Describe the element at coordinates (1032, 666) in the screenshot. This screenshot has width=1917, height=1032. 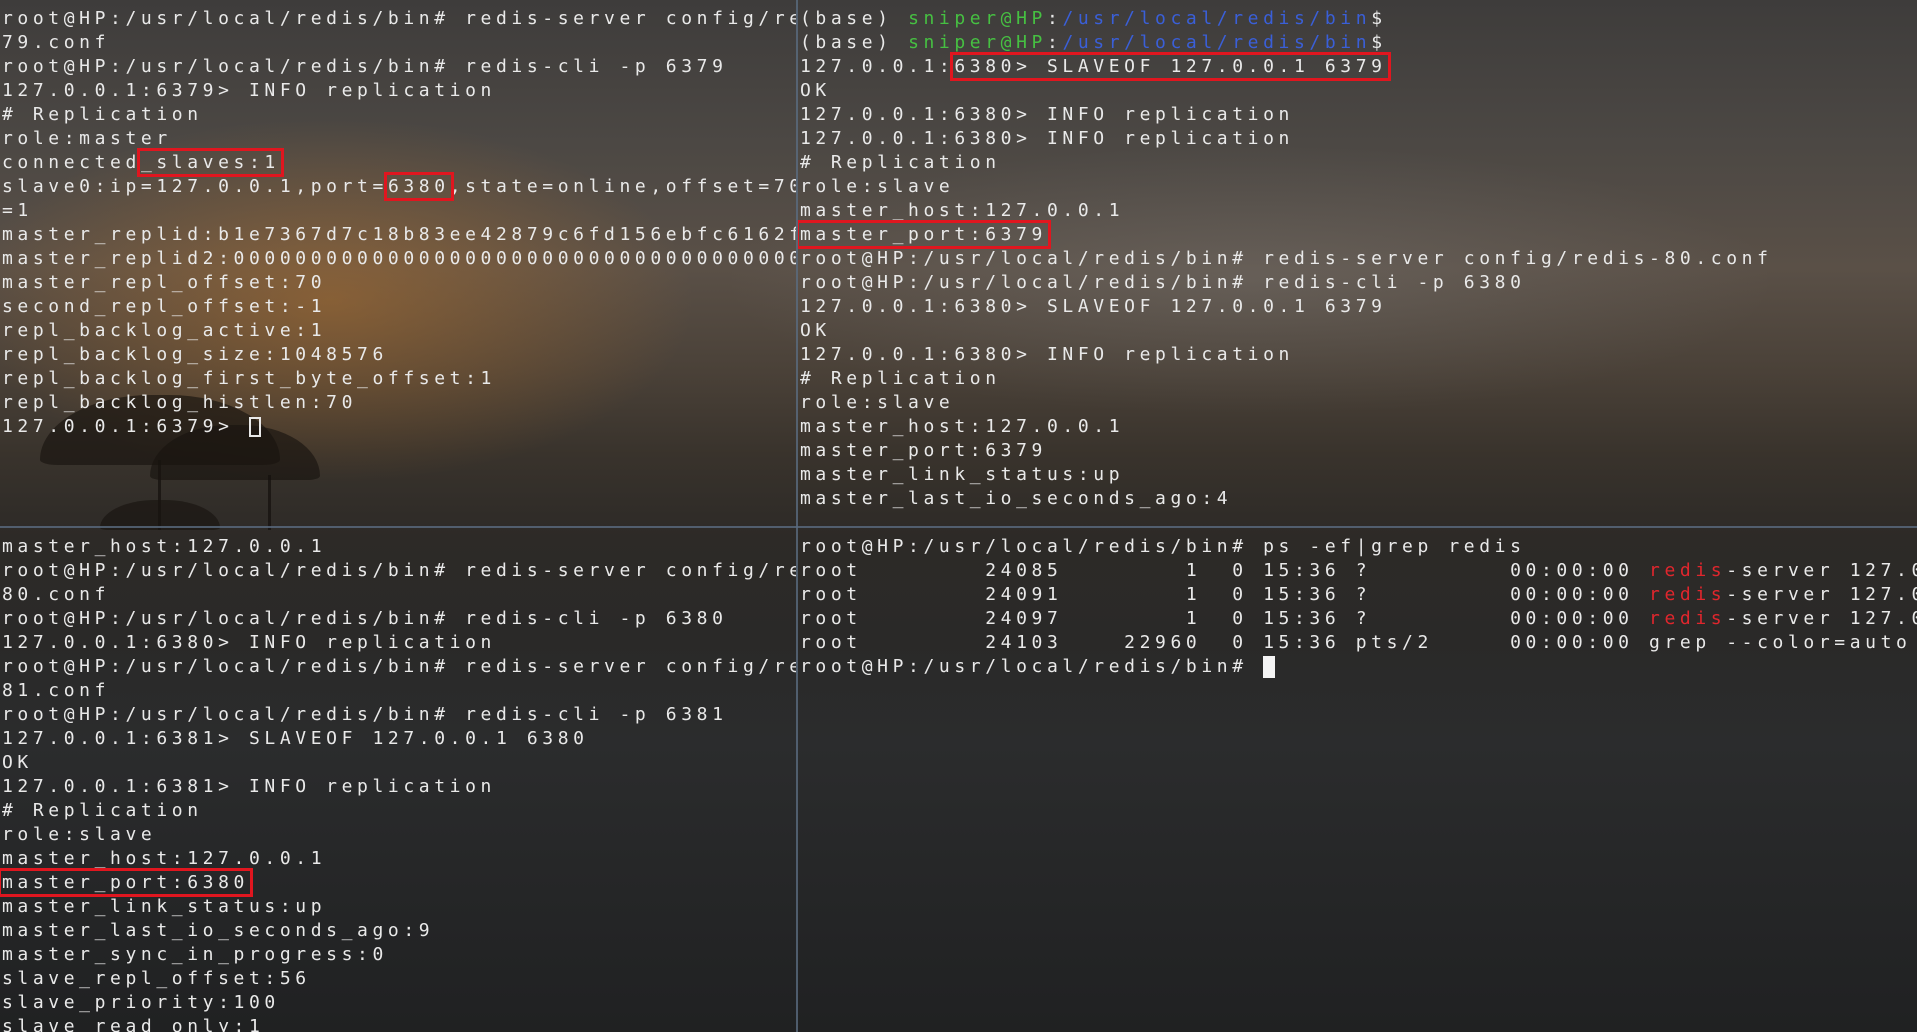
I see `terminal-prompt: root@HP:/usr/local/redis/bin#` at that location.